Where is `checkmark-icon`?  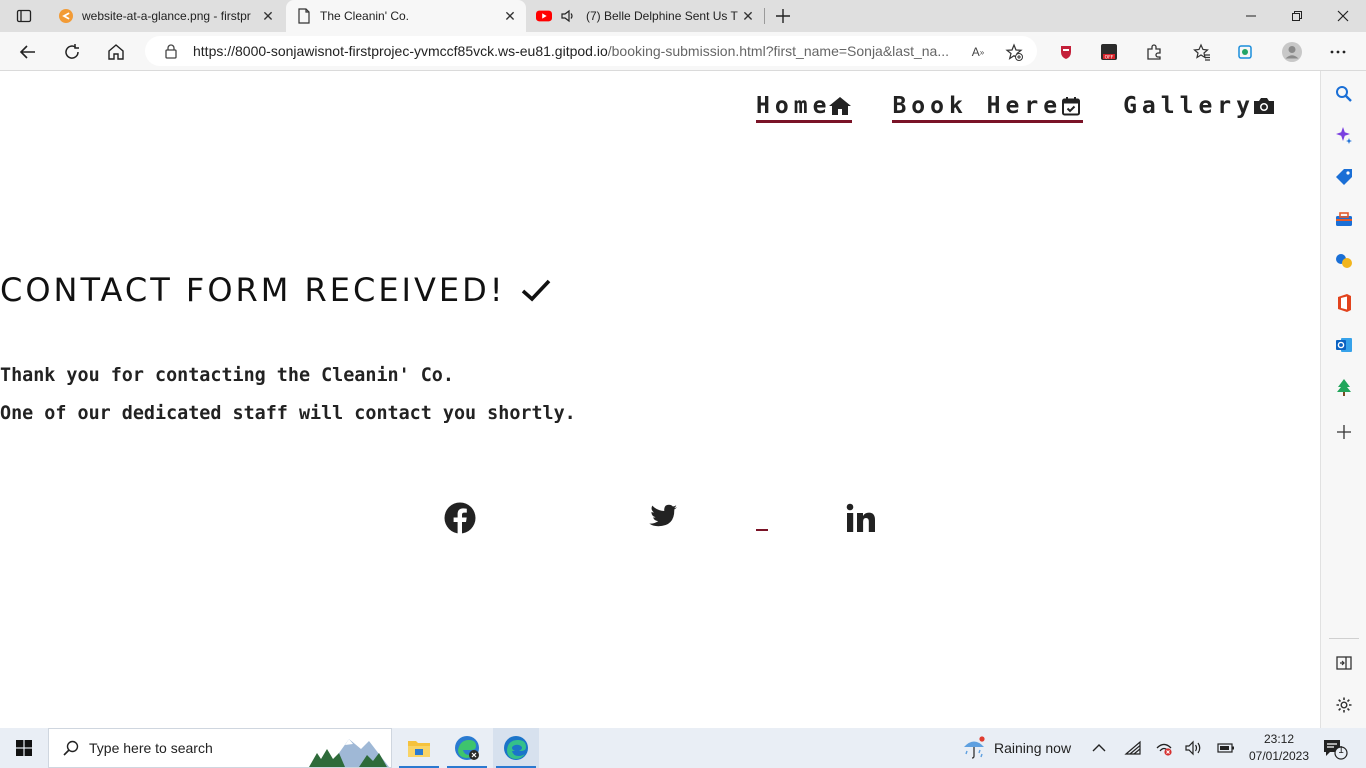
checkmark-icon is located at coordinates (536, 290).